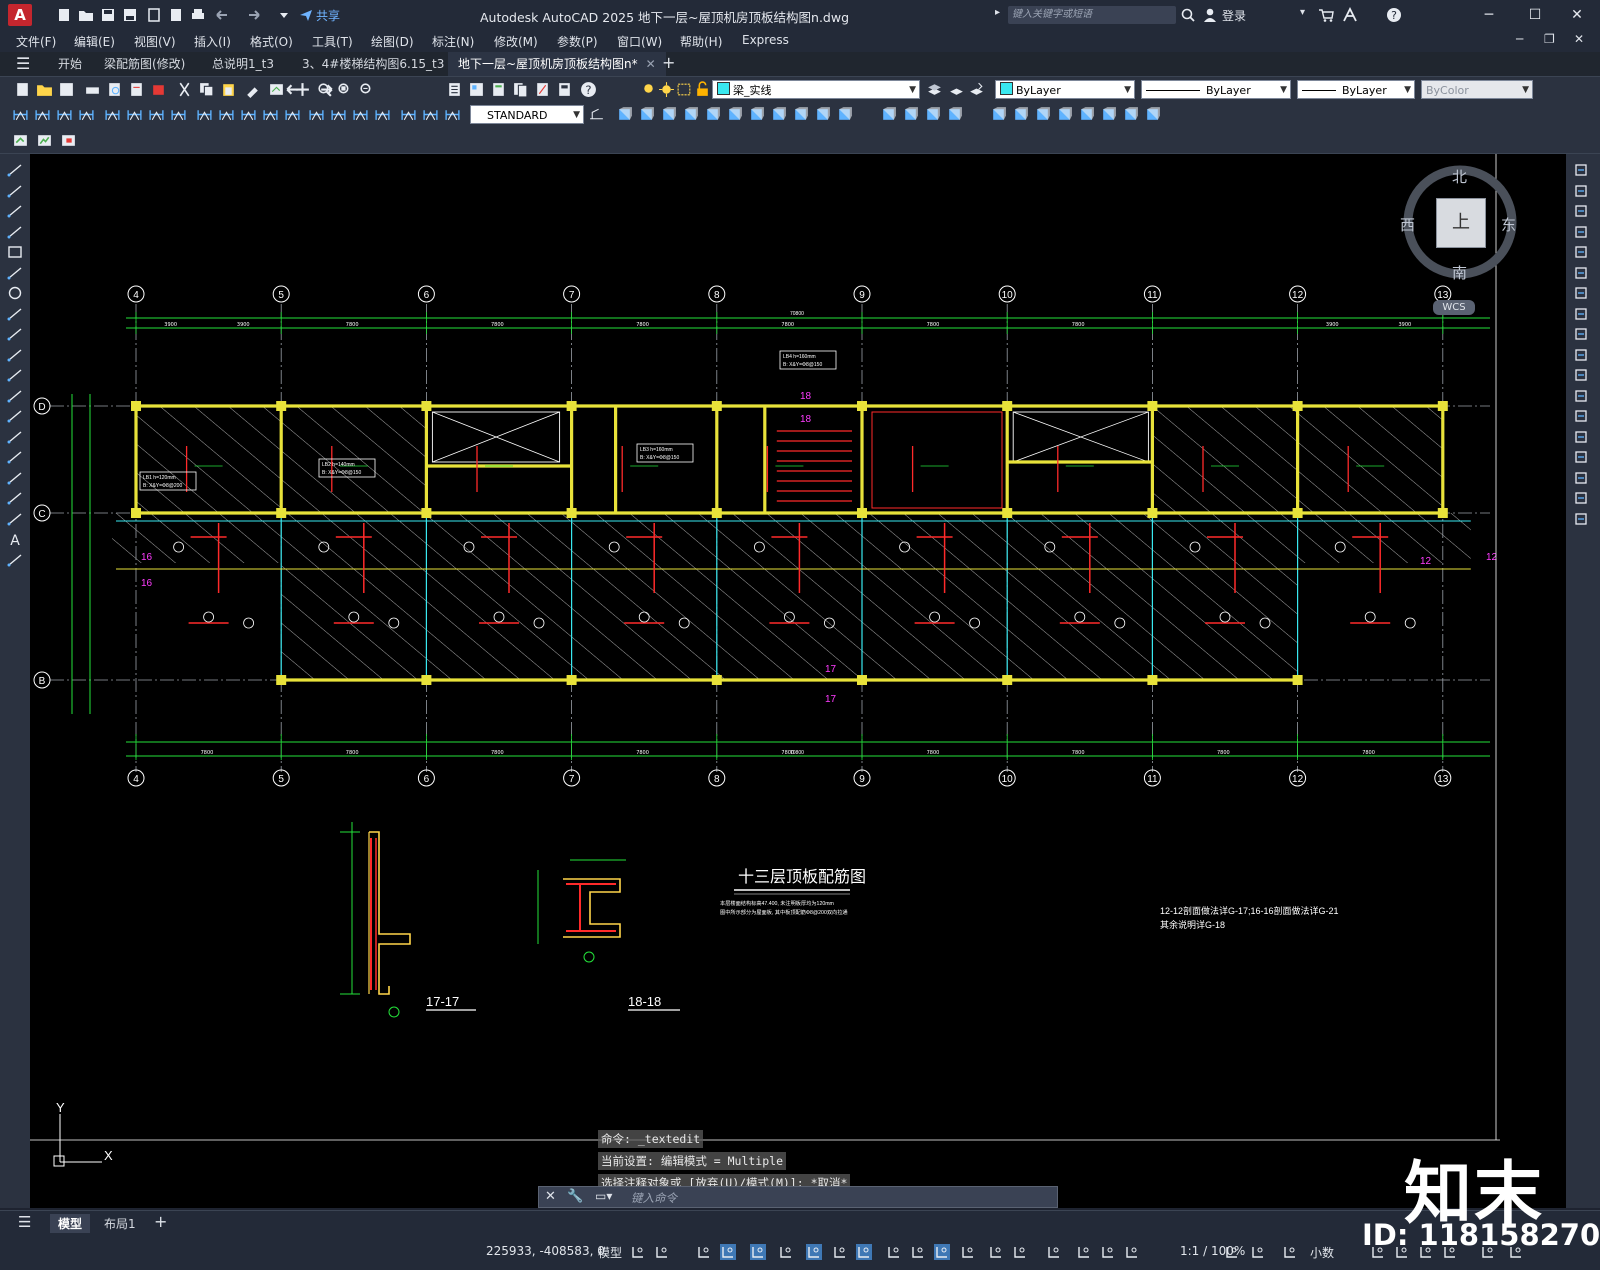  What do you see at coordinates (453, 41) in the screenshot?
I see `menu-dimension: 标注(N)` at bounding box center [453, 41].